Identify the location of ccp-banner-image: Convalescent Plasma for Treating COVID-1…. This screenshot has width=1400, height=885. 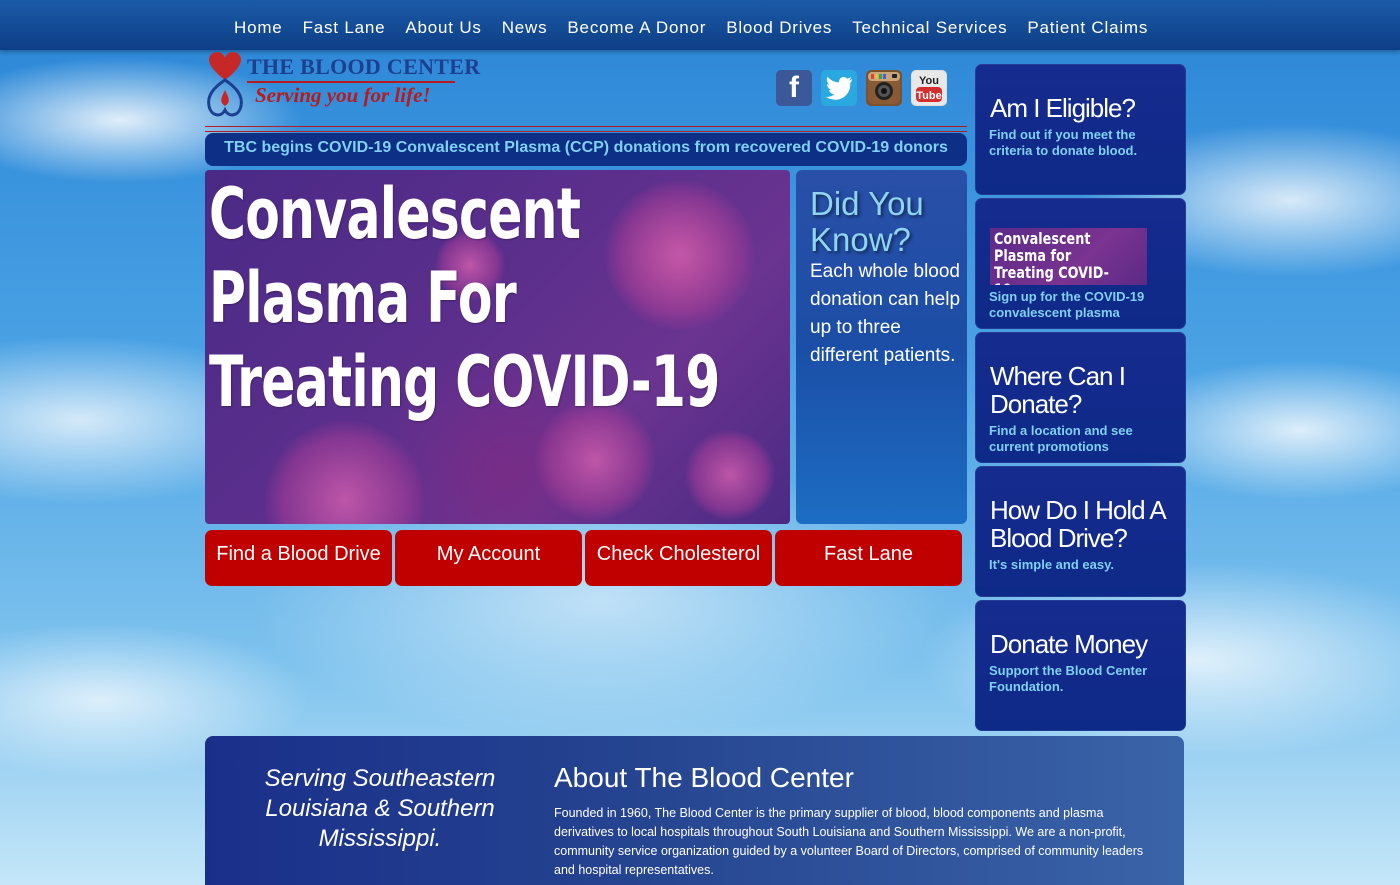
(1068, 256).